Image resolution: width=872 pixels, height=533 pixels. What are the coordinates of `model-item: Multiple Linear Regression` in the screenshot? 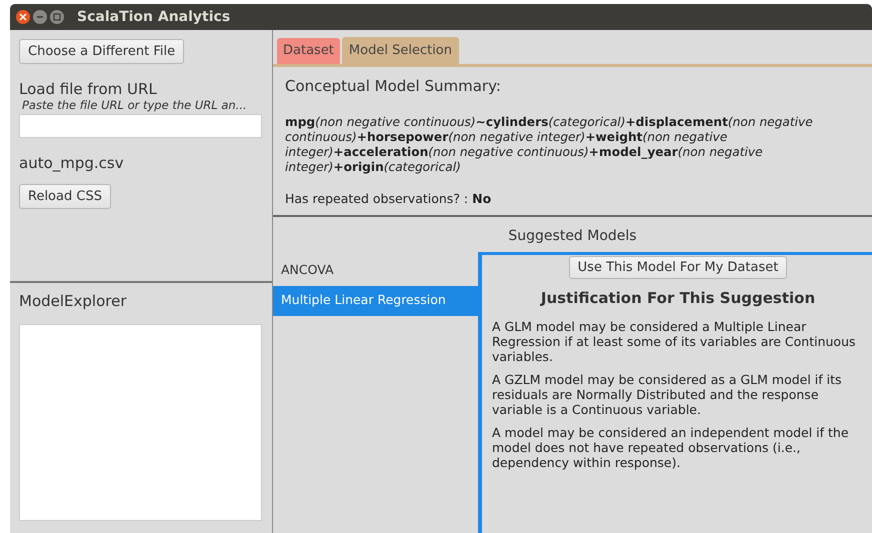 It's located at (375, 301).